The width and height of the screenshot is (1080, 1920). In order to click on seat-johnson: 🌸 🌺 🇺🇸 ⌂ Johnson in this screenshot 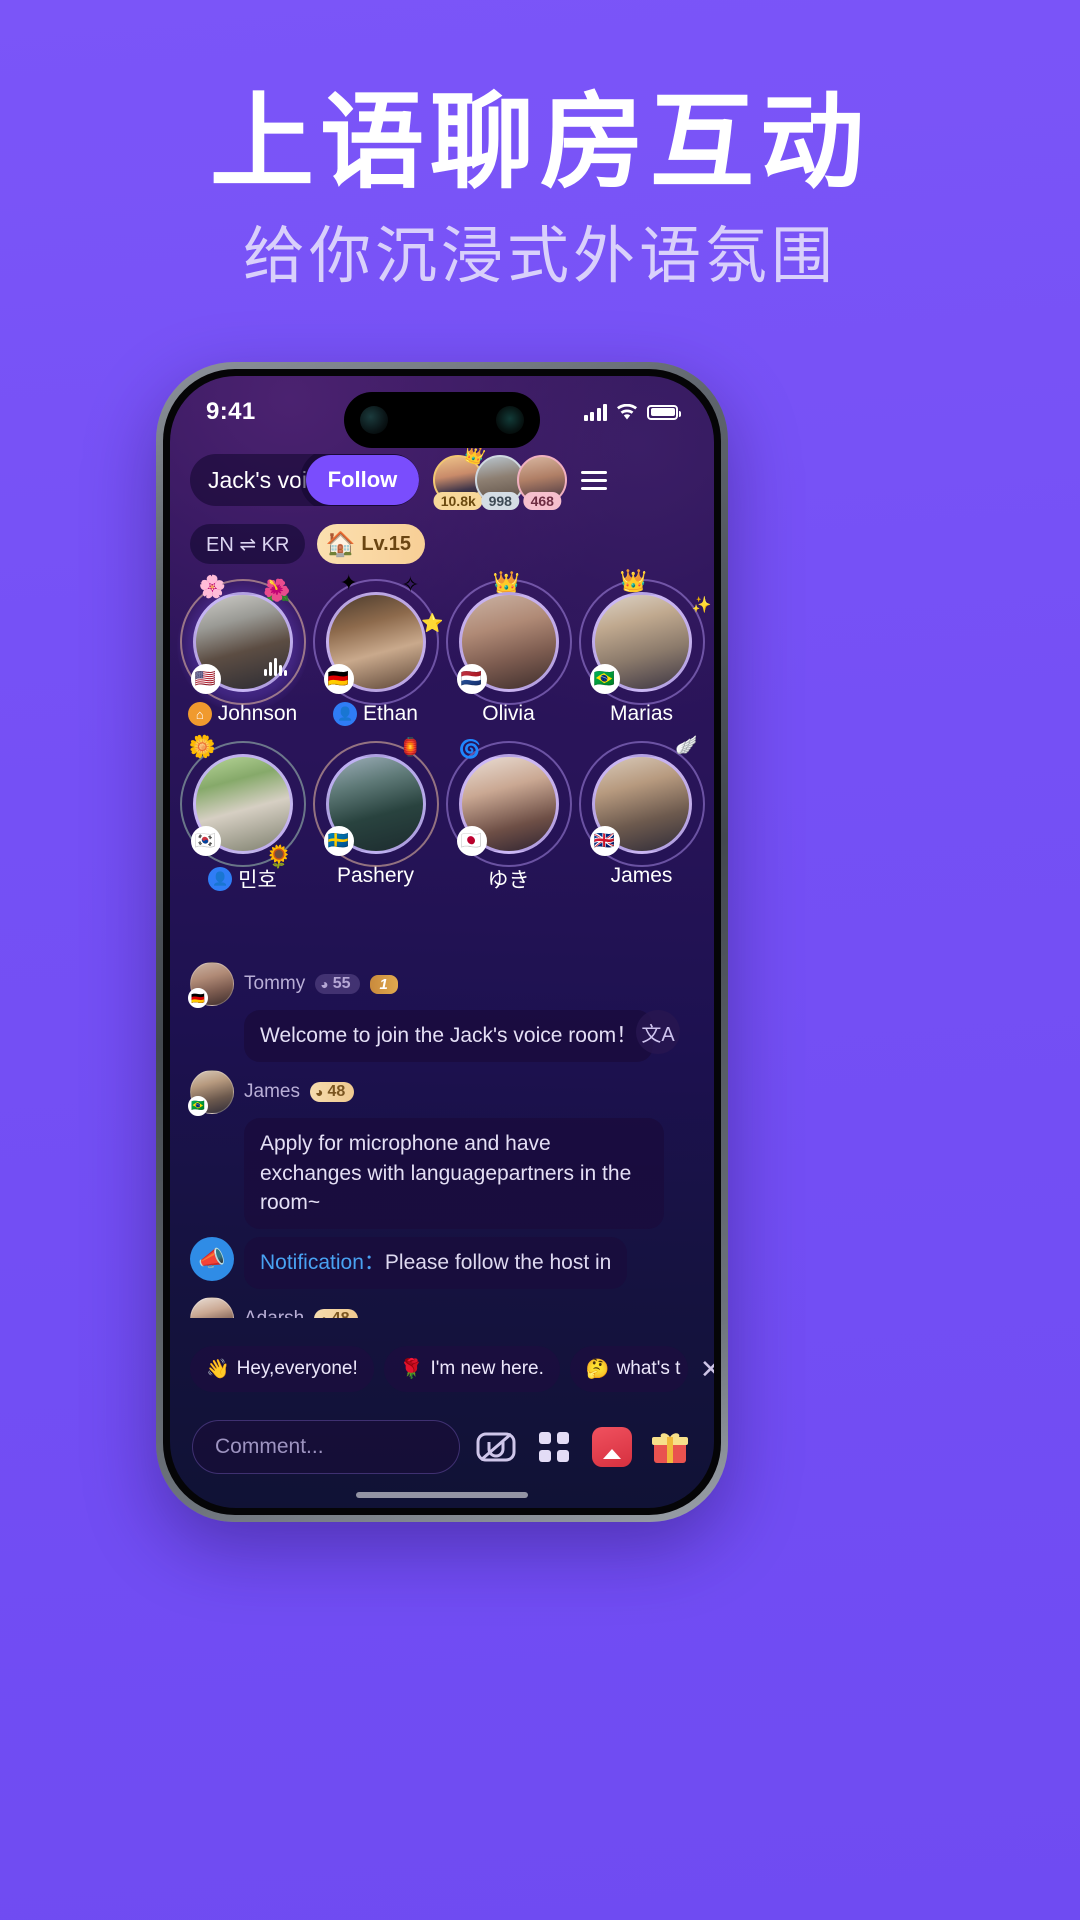, I will do `click(242, 649)`.